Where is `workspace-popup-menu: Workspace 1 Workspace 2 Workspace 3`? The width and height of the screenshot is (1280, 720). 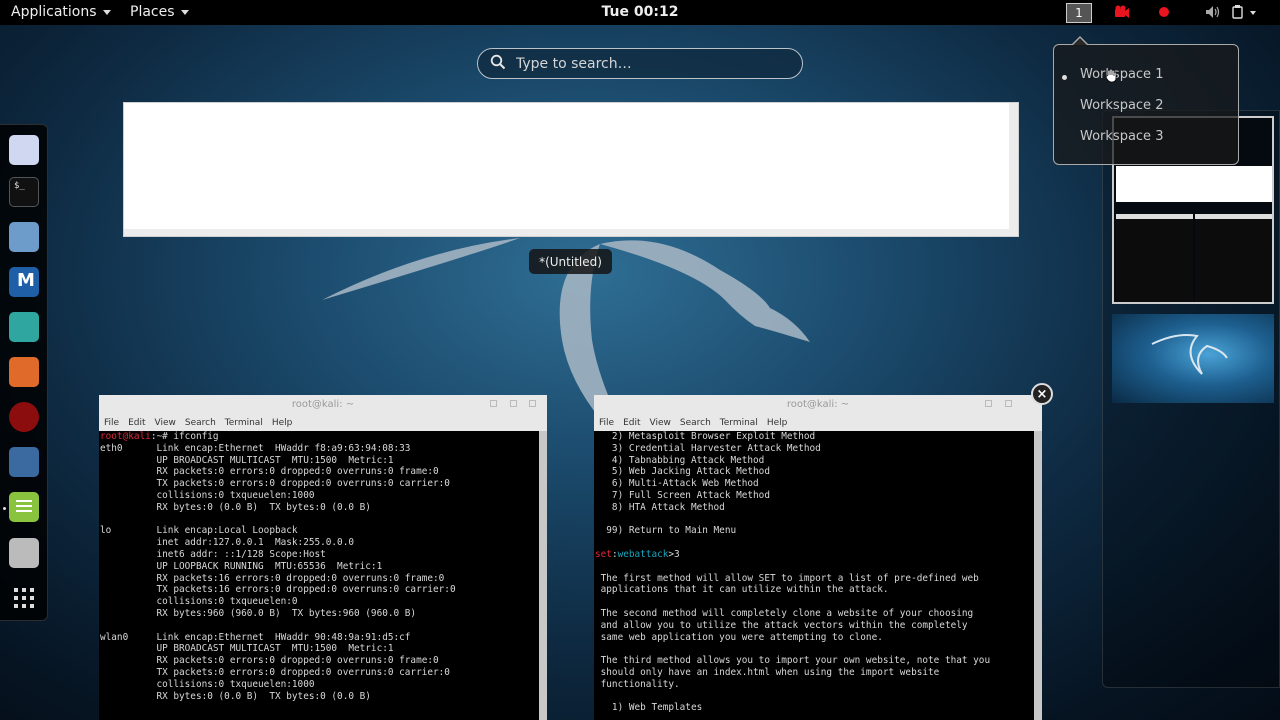
workspace-popup-menu: Workspace 1 Workspace 2 Workspace 3 is located at coordinates (1146, 100).